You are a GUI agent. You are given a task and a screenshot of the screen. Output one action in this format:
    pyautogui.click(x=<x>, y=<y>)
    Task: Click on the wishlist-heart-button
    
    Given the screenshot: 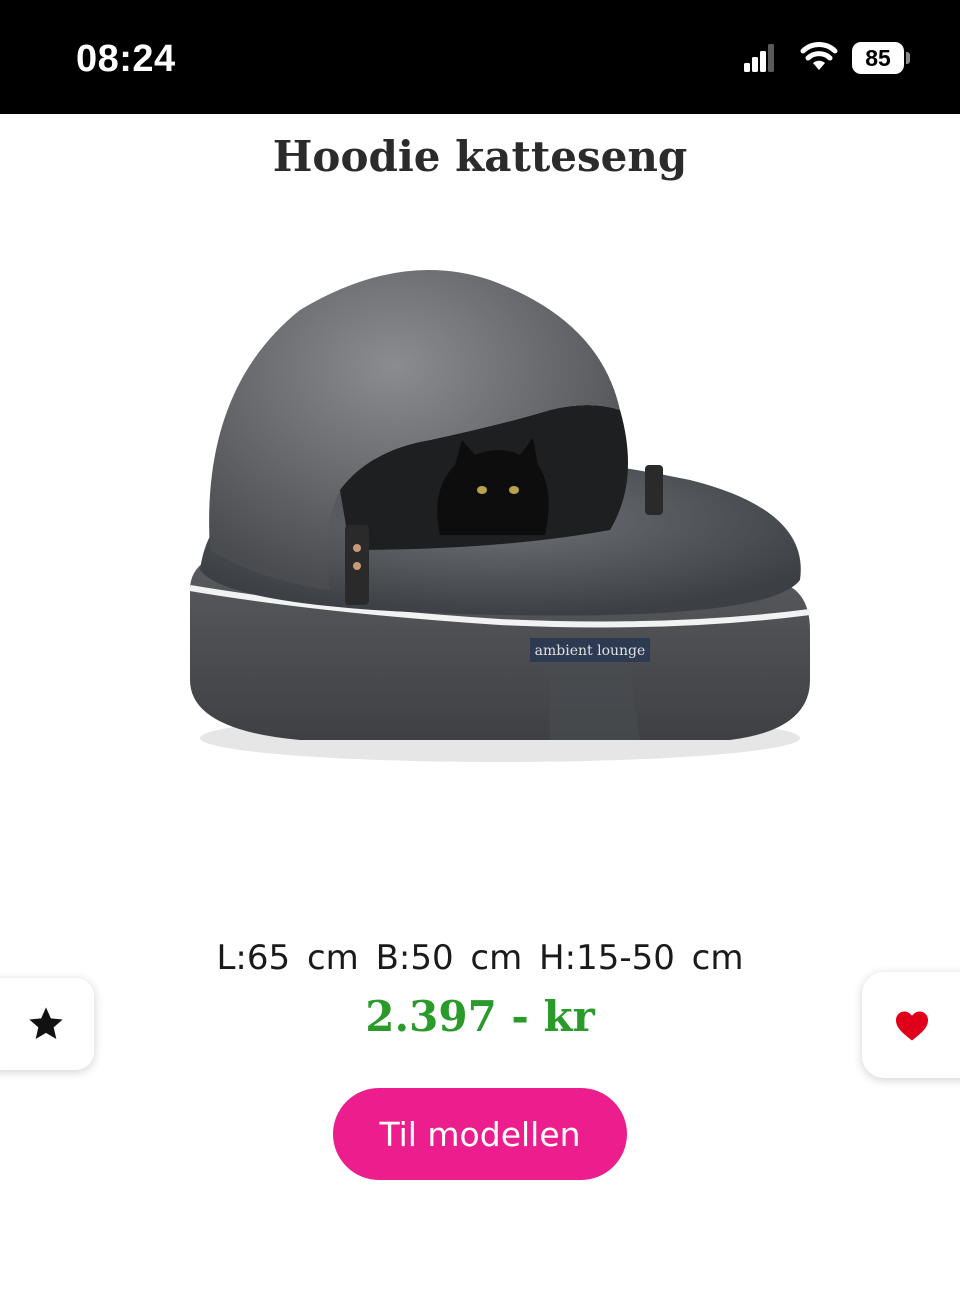 What is the action you would take?
    pyautogui.click(x=911, y=1025)
    